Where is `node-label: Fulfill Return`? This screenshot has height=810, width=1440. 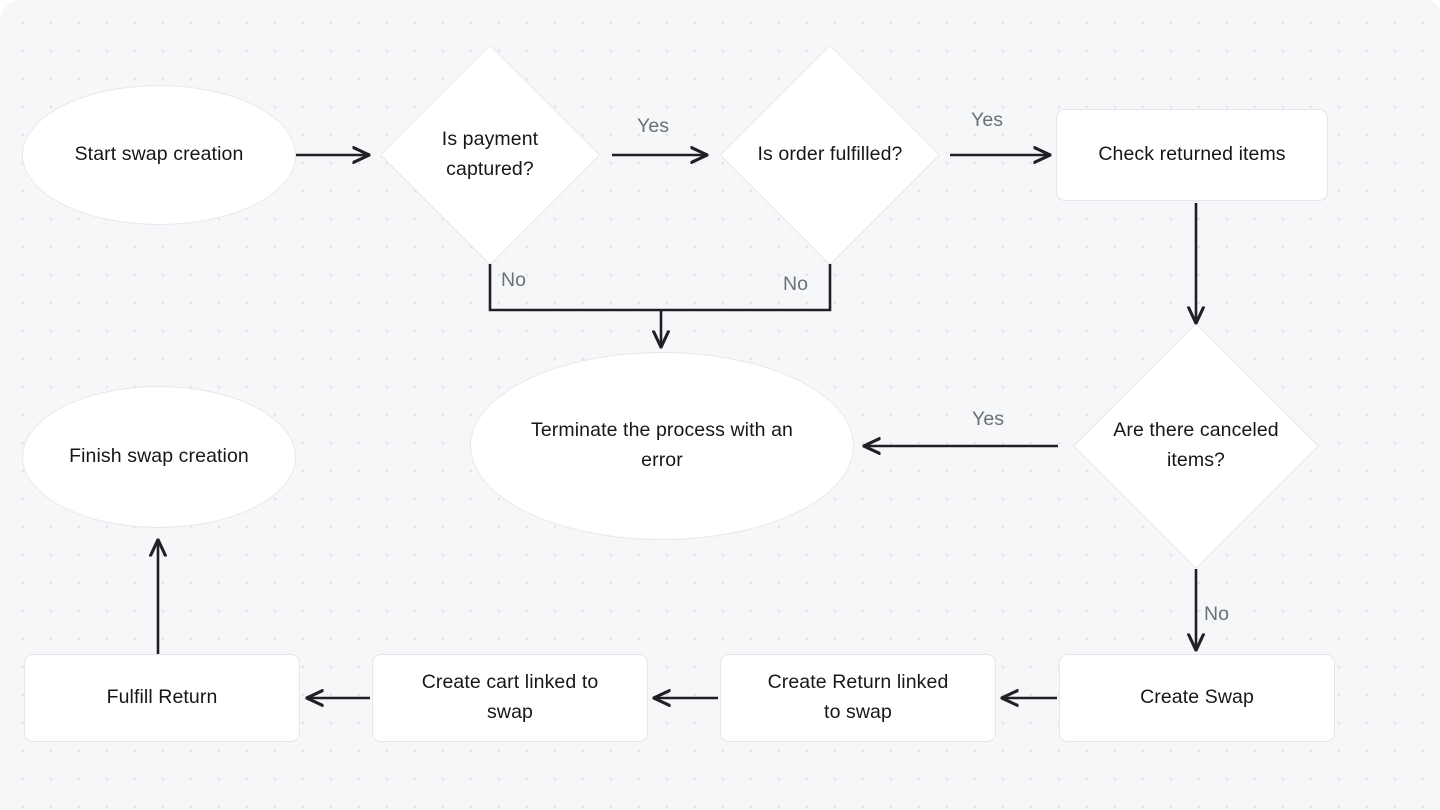
node-label: Fulfill Return is located at coordinates (162, 697).